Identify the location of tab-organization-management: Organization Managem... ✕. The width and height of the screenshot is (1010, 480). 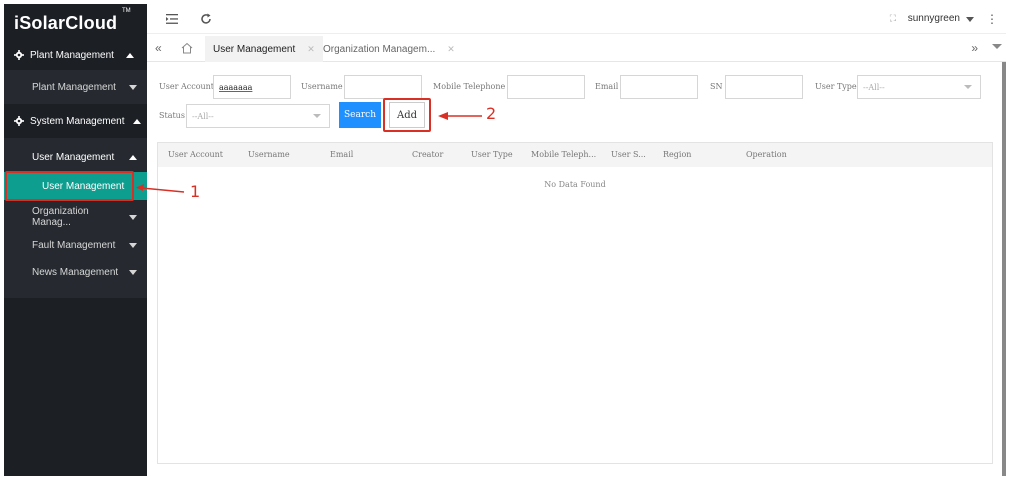
(389, 49).